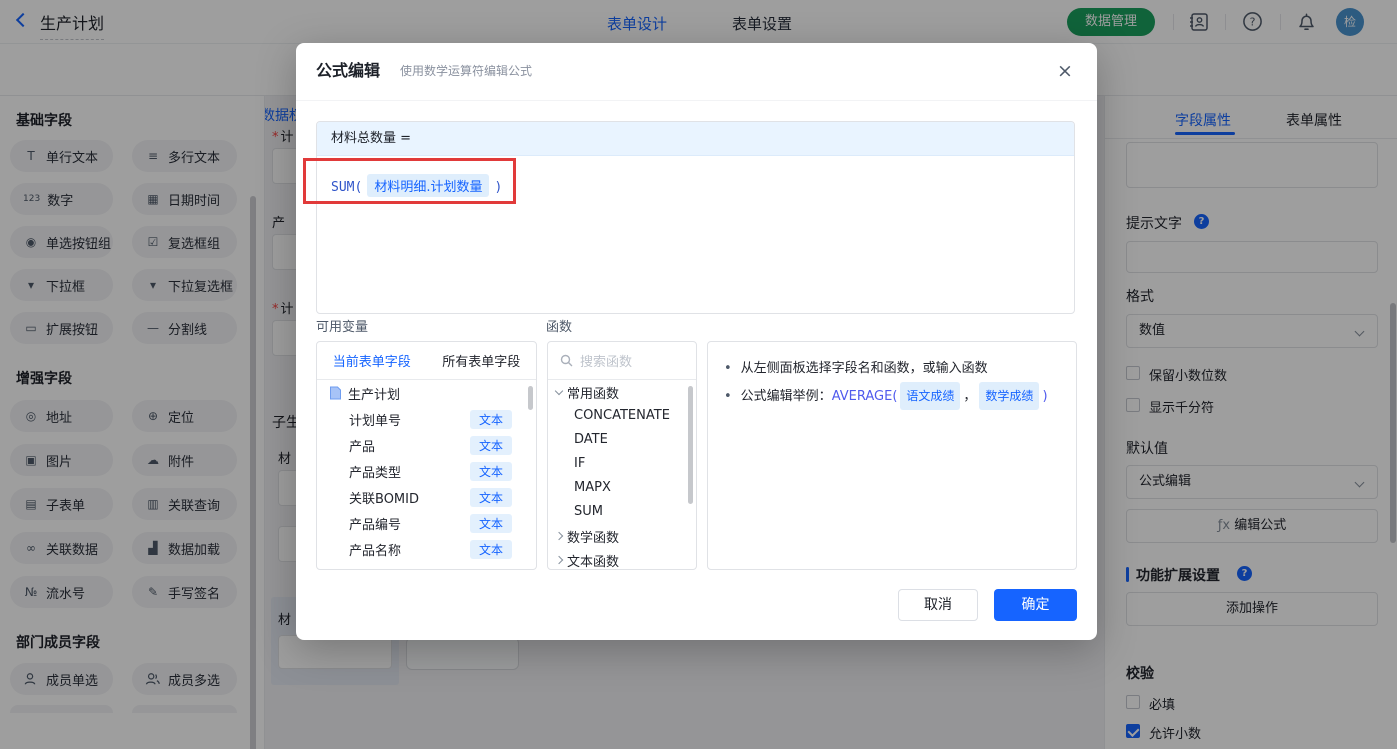  I want to click on annotation-highlight-box, so click(409, 181).